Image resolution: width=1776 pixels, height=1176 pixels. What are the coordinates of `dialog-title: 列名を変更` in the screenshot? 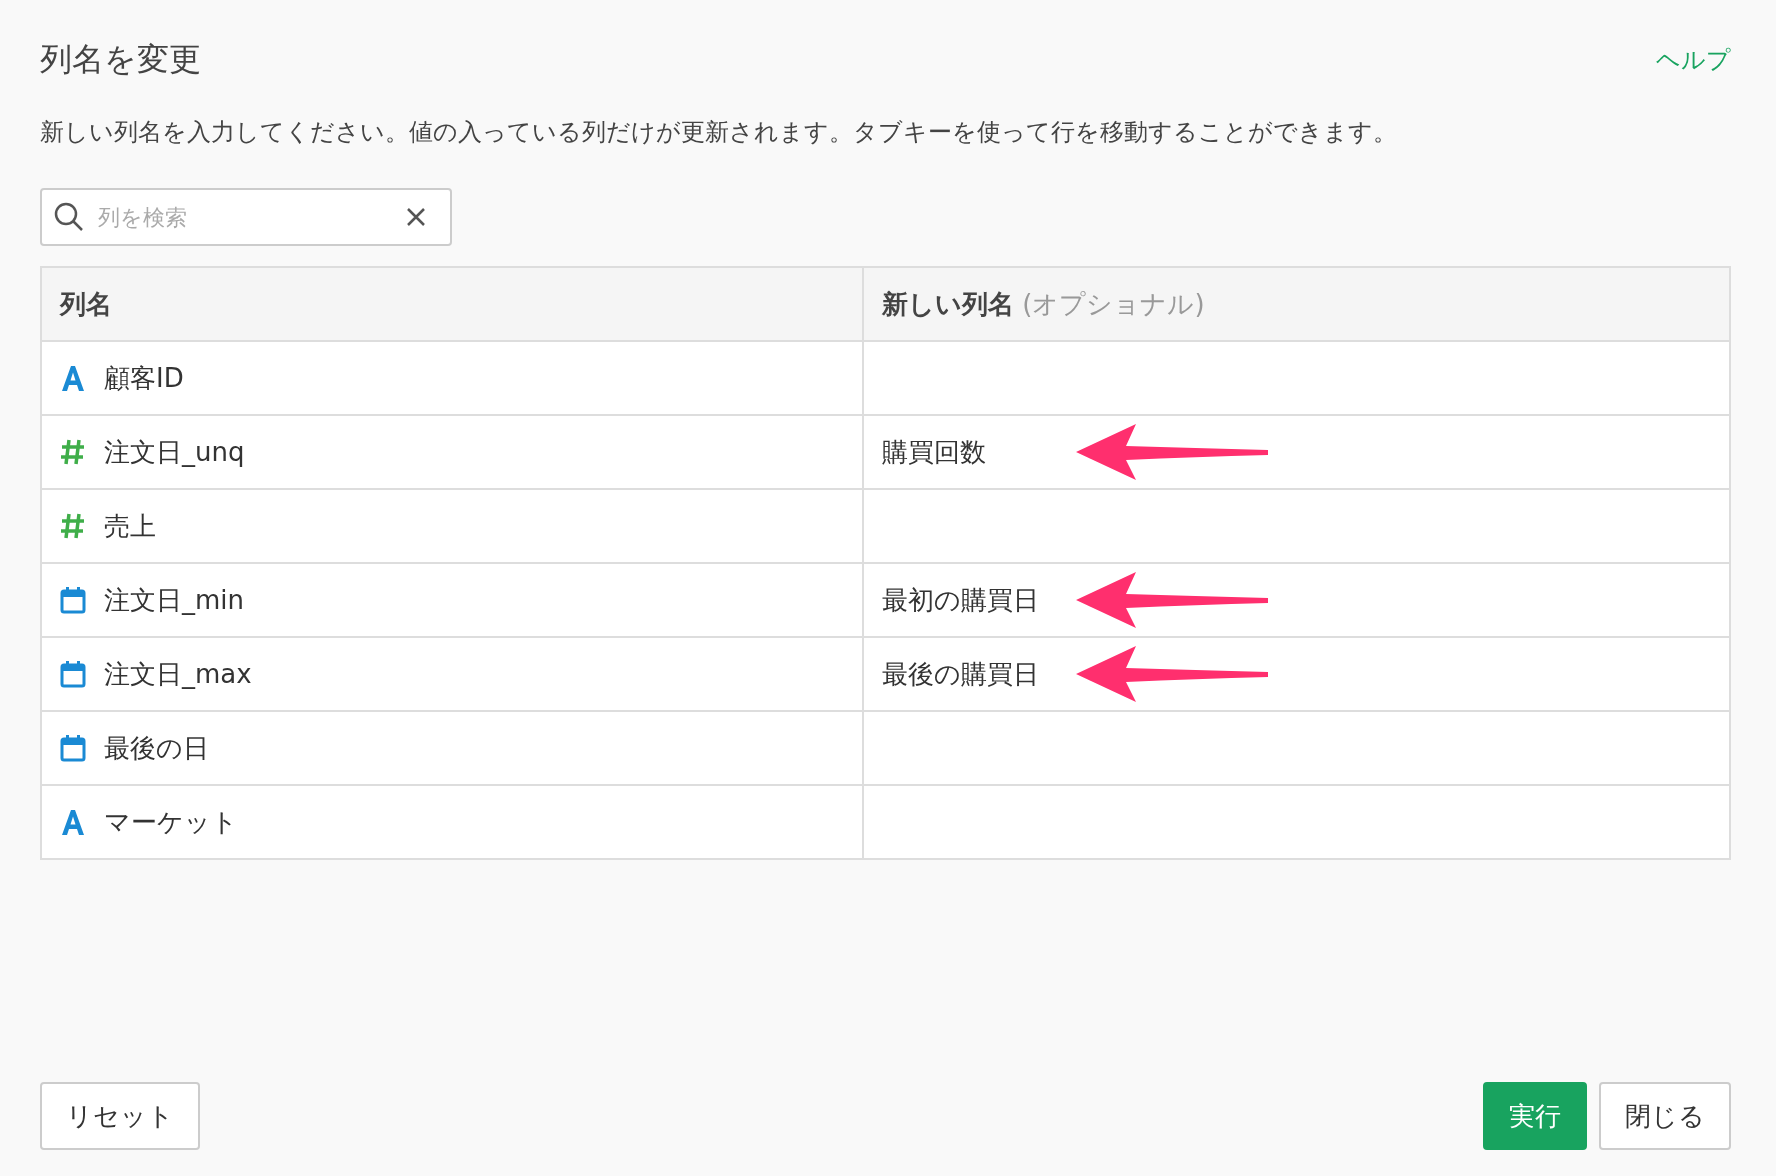 It's located at (120, 59).